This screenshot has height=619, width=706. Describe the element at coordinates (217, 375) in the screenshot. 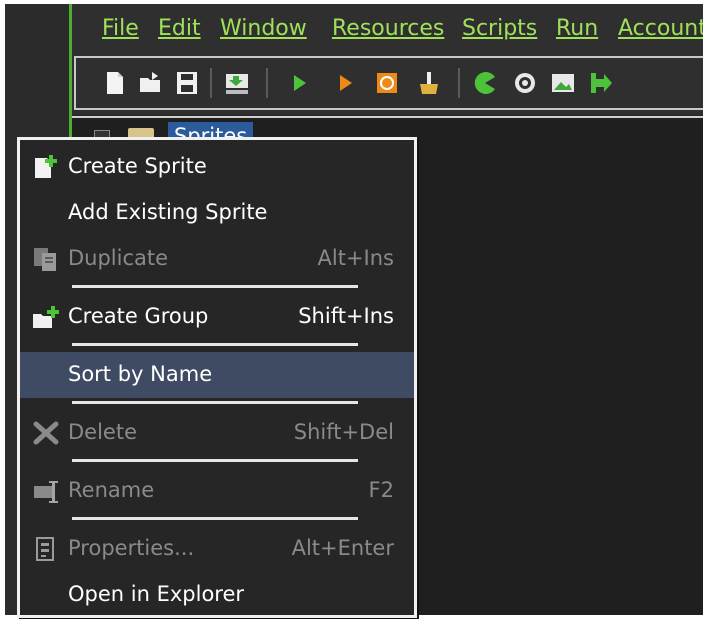

I see `menu-item-sort-by-name: Sort by Name` at that location.